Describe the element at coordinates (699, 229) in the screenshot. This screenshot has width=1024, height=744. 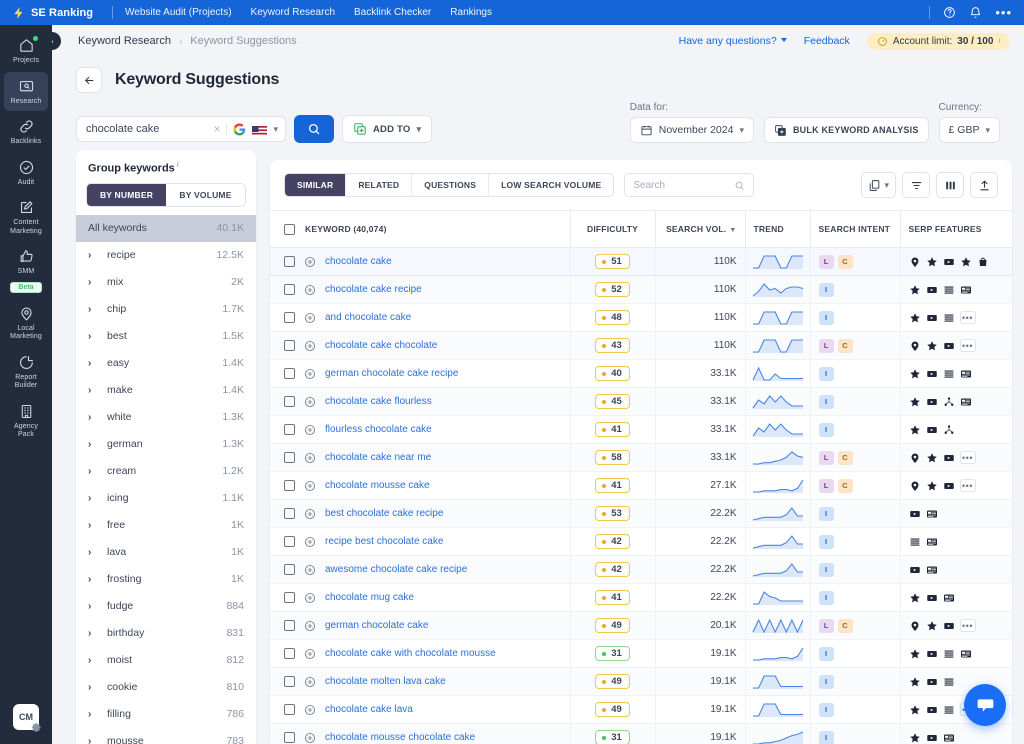
I see `col-search-volume: SEARCH VOL. ▼` at that location.